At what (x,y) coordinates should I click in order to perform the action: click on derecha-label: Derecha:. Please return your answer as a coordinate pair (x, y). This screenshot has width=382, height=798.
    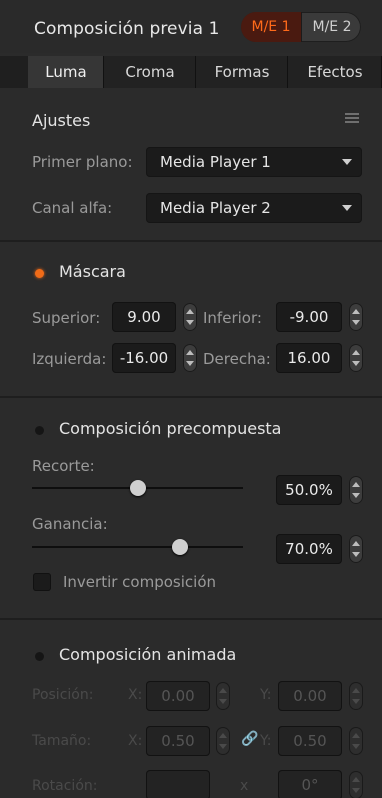
    Looking at the image, I should click on (237, 359).